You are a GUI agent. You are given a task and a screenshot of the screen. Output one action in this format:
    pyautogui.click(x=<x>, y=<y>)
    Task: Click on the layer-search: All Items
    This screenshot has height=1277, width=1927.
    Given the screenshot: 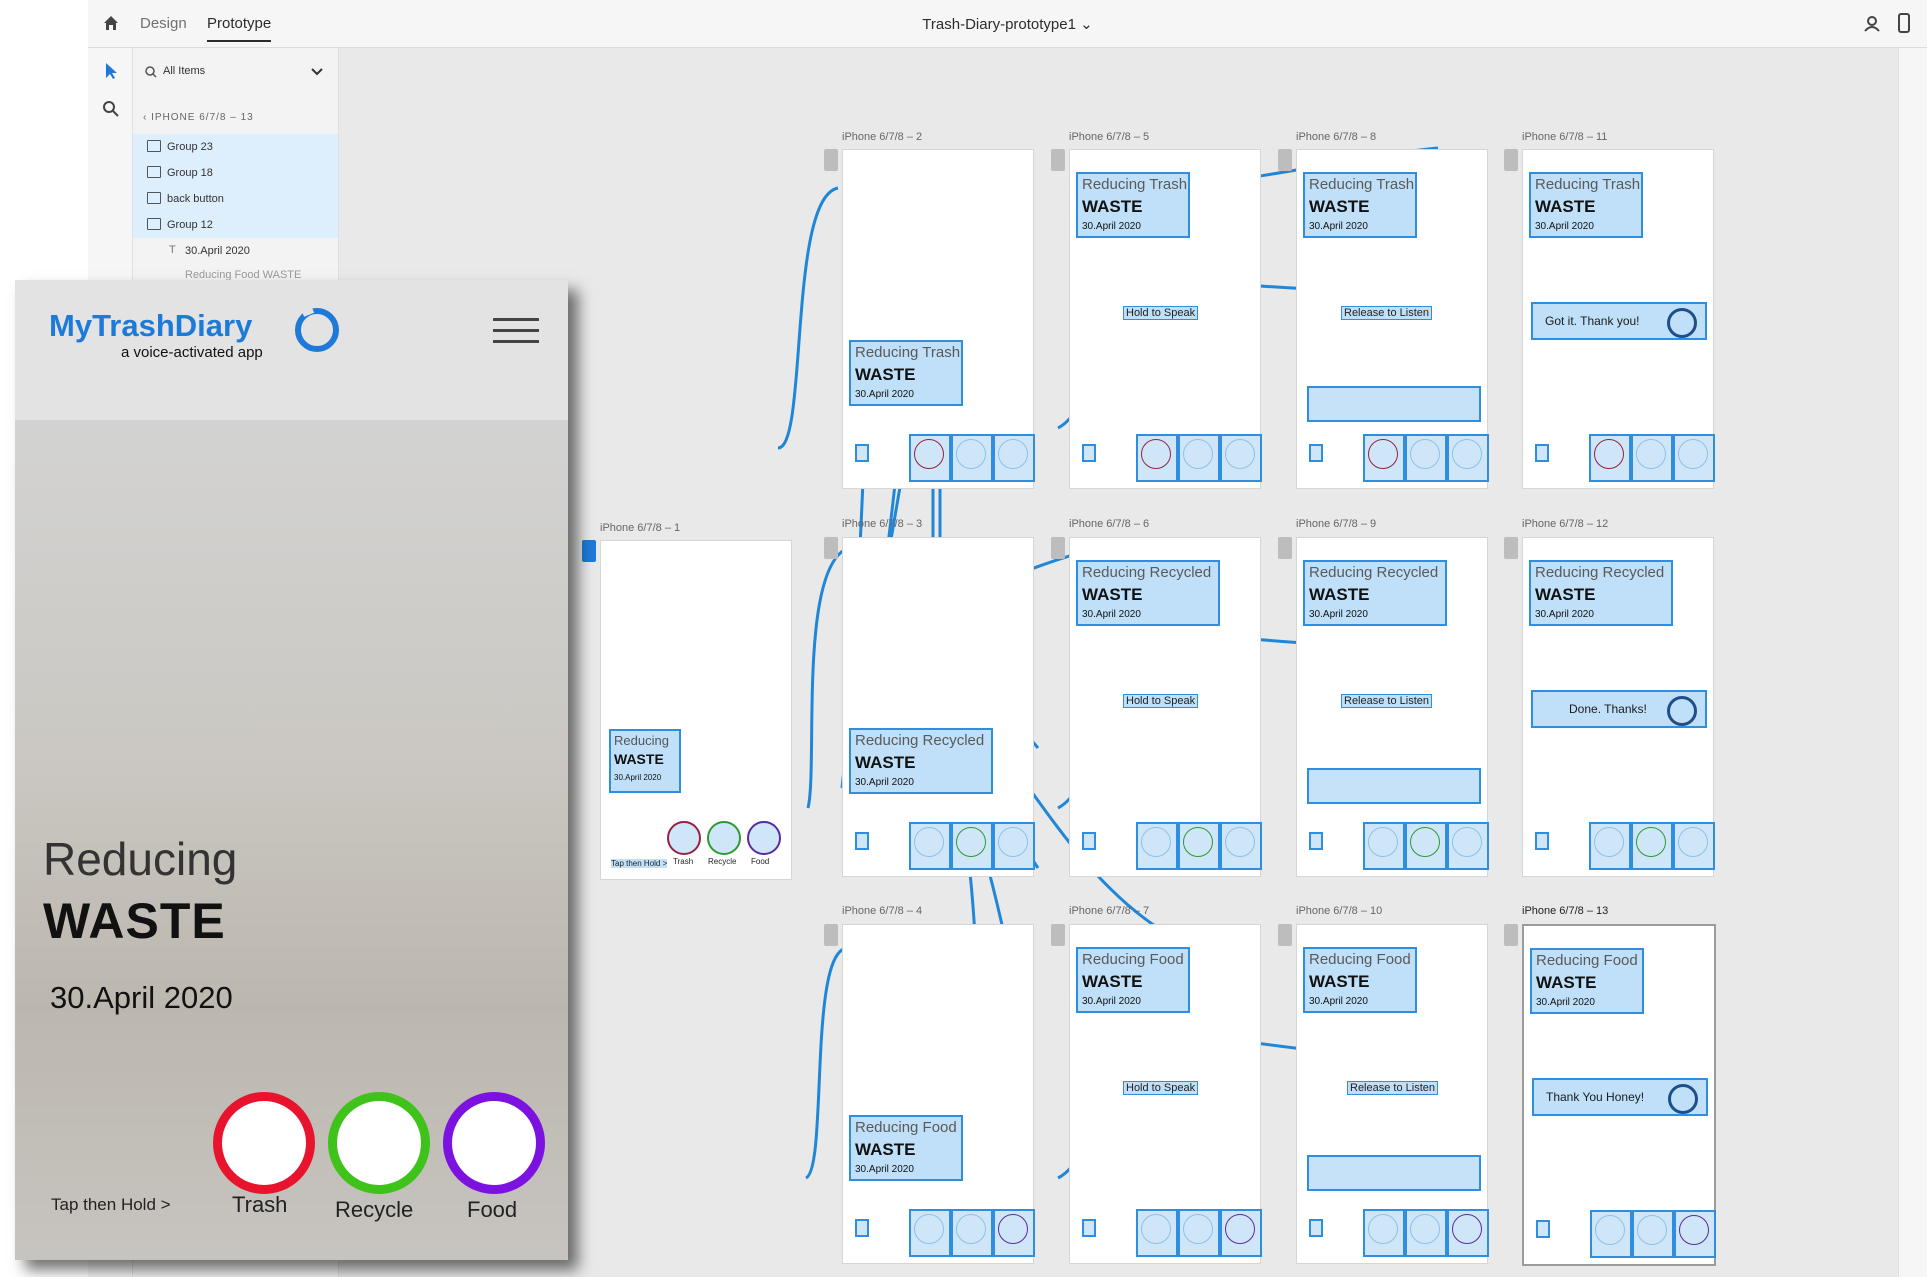 What is the action you would take?
    pyautogui.click(x=234, y=72)
    